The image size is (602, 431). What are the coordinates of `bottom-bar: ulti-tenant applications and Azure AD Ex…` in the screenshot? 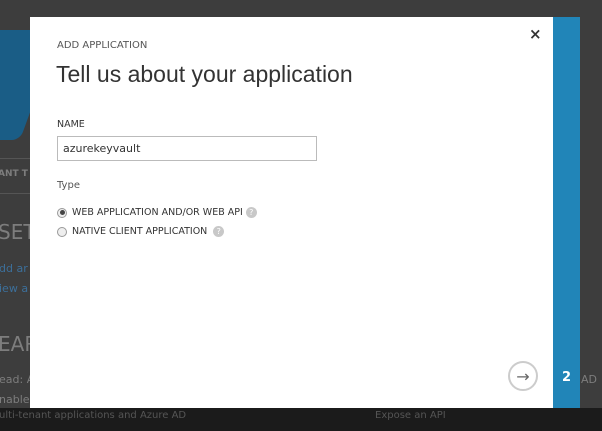 It's located at (301, 419).